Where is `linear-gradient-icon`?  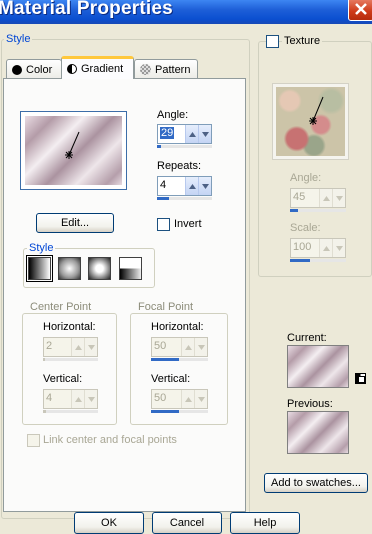
linear-gradient-icon is located at coordinates (39, 268).